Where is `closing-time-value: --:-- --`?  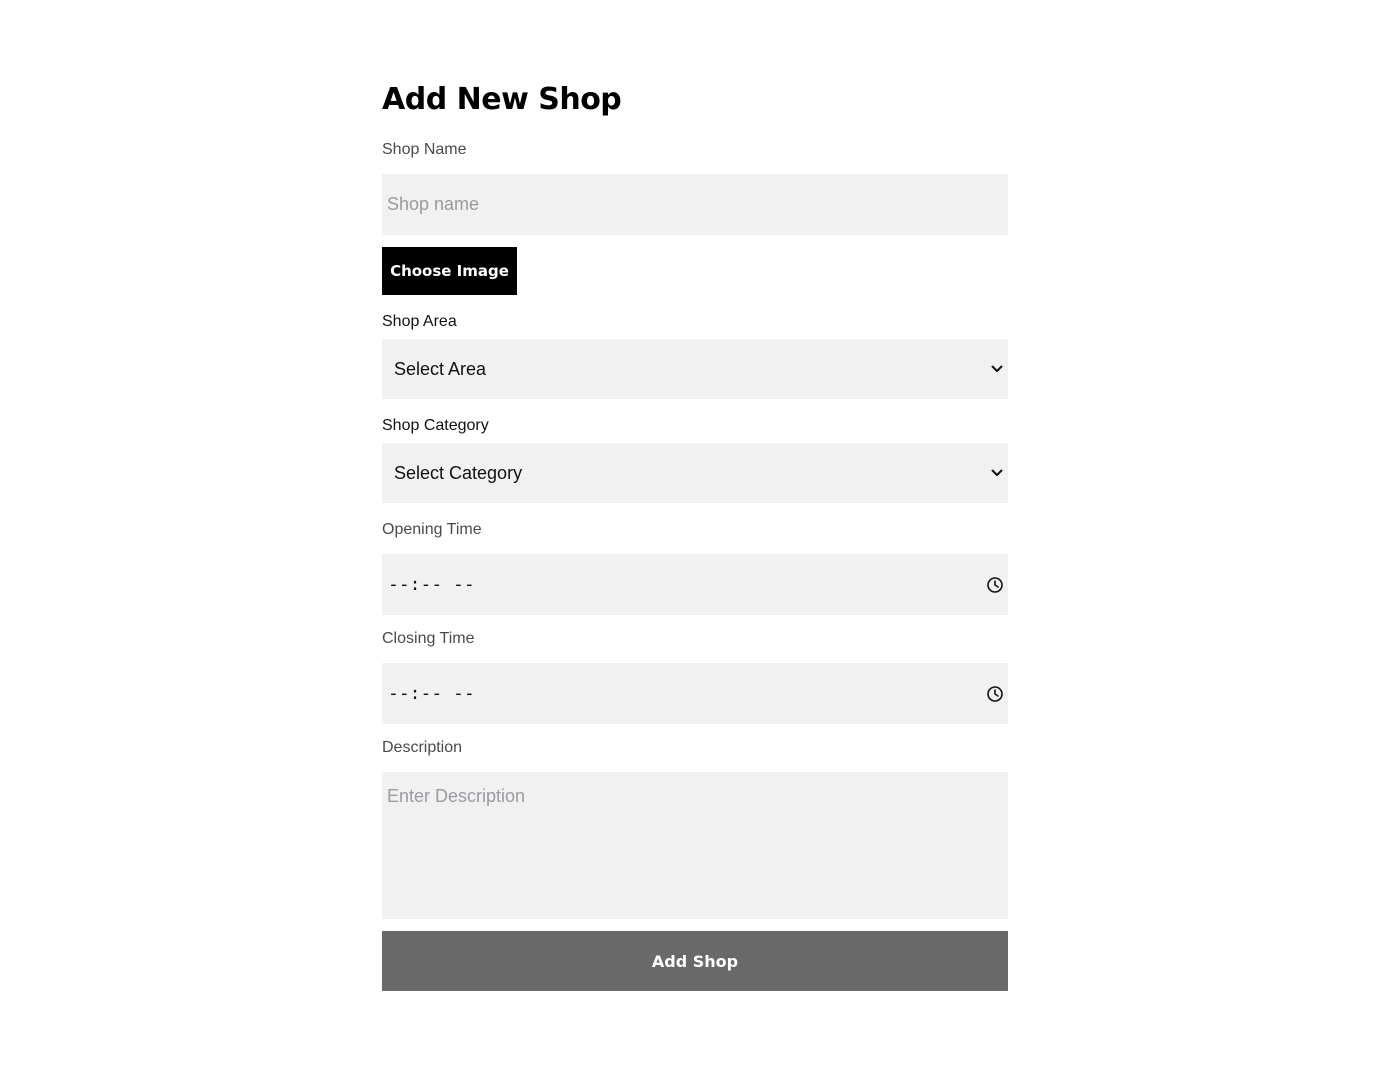
closing-time-value: --:-- -- is located at coordinates (431, 693).